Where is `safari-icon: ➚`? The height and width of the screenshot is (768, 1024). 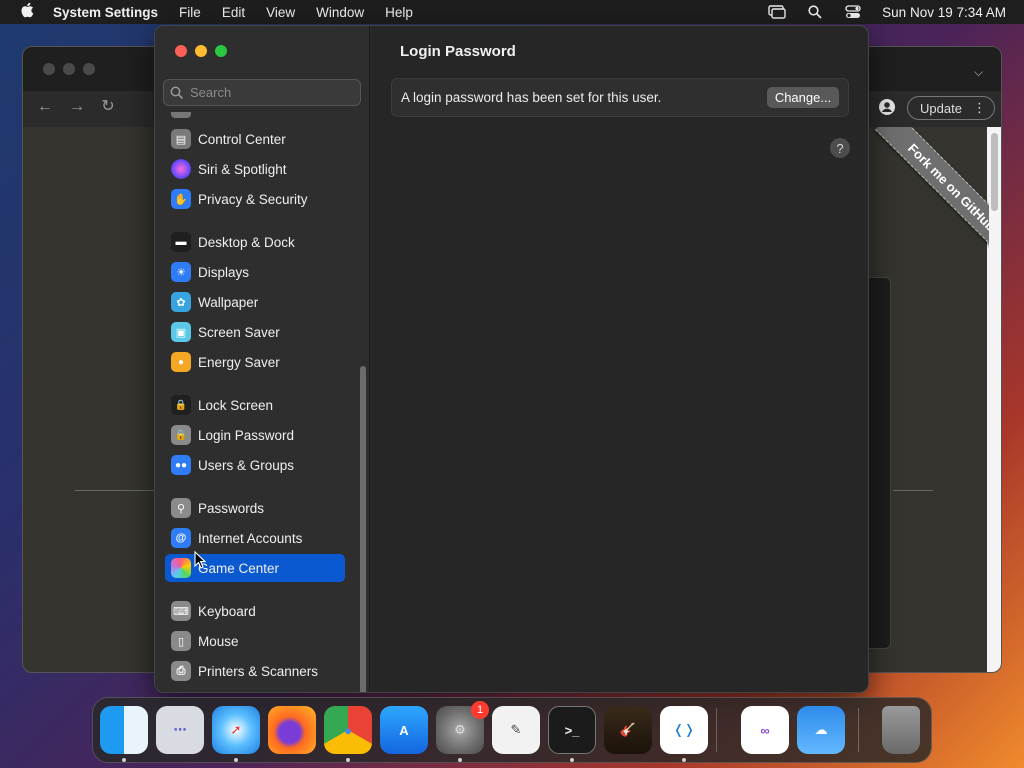
safari-icon: ➚ is located at coordinates (236, 730).